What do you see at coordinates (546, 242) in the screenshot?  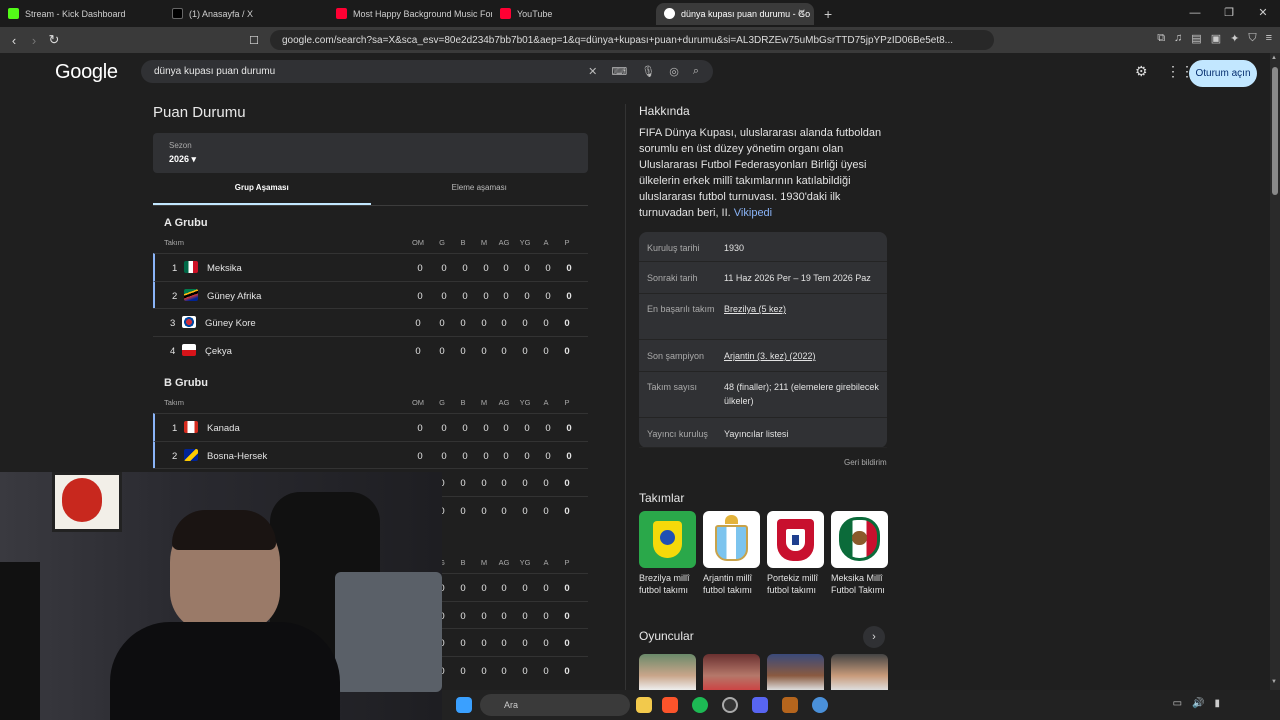 I see `column-header-a: A` at bounding box center [546, 242].